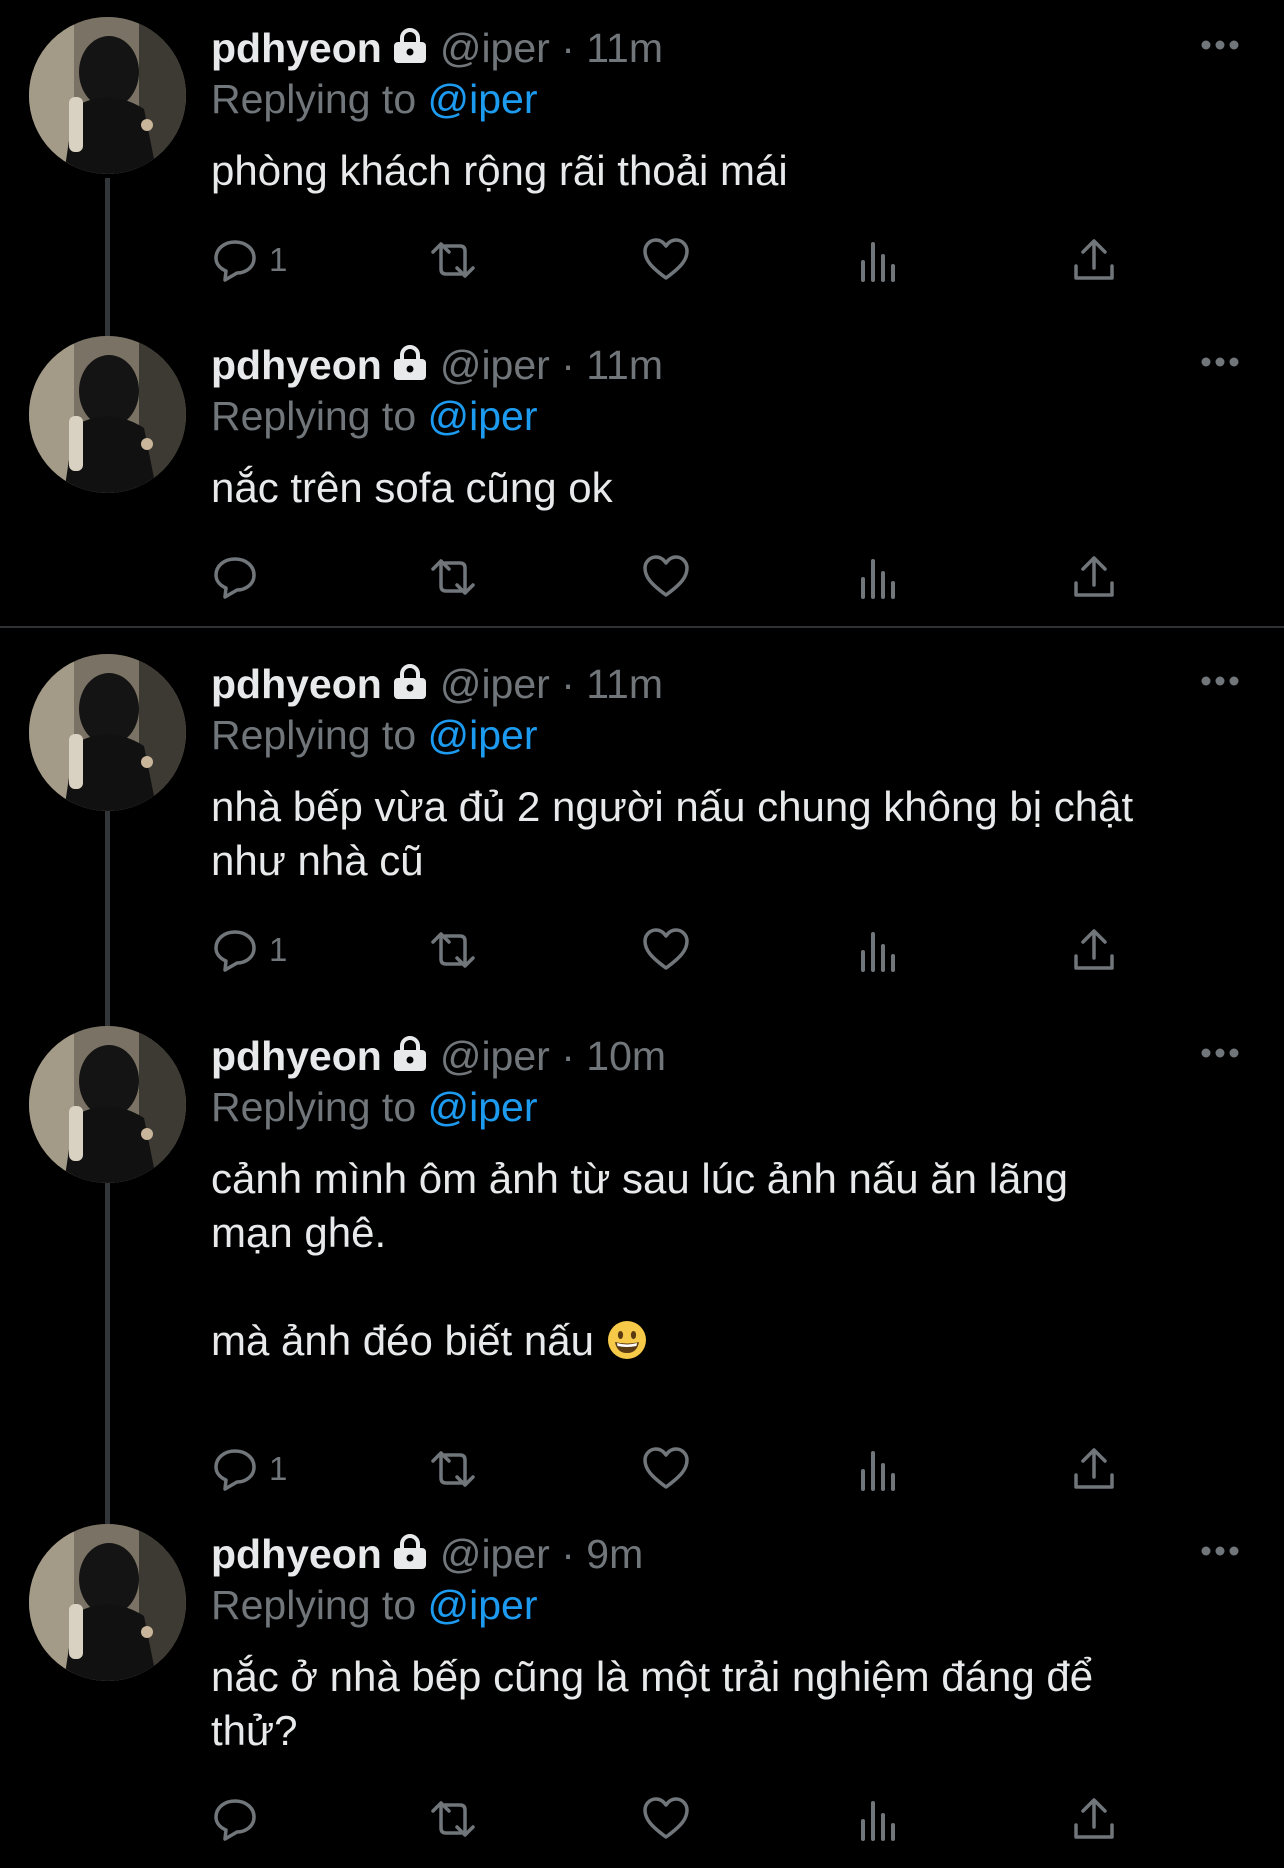 Image resolution: width=1284 pixels, height=1868 pixels. Describe the element at coordinates (499, 170) in the screenshot. I see `tweet-text: phòng khách rộng rãi thoải mái` at that location.